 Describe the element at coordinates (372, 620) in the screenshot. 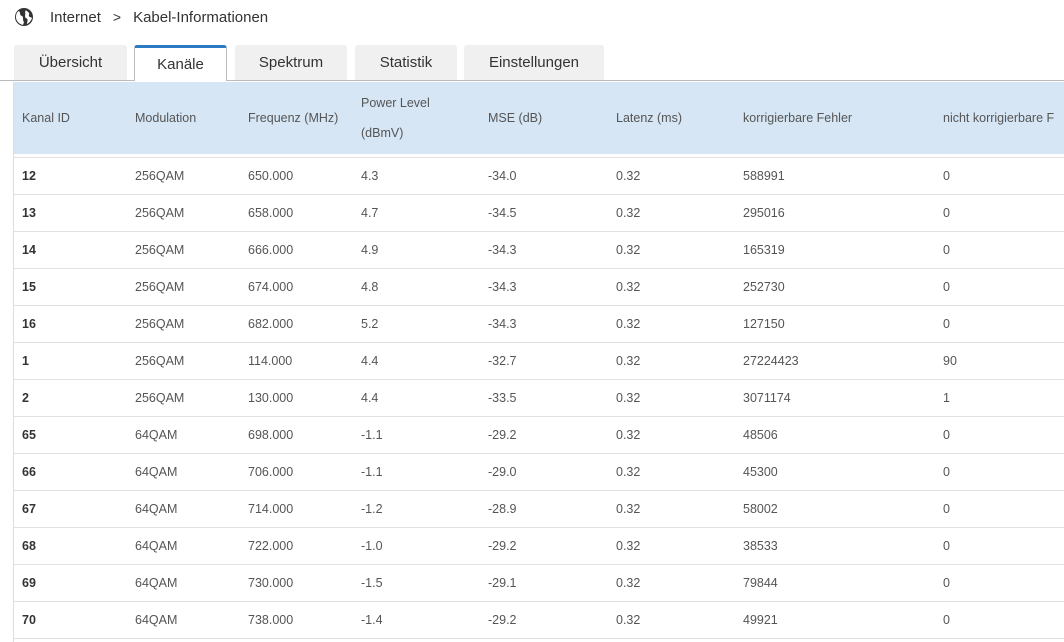

I see `cell-power-level: -1.4` at that location.